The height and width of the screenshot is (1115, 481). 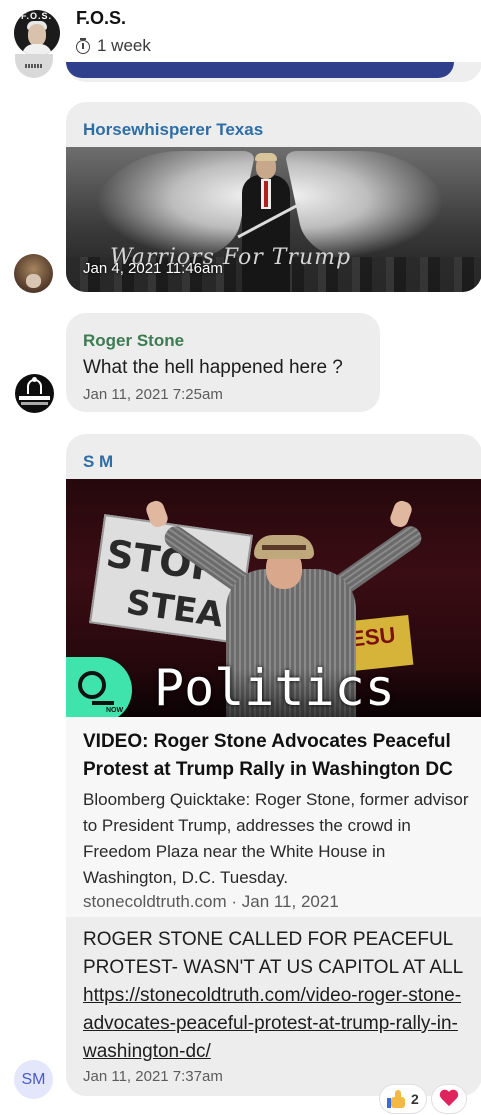 I want to click on group-avatar: F.O.S., so click(x=37, y=33).